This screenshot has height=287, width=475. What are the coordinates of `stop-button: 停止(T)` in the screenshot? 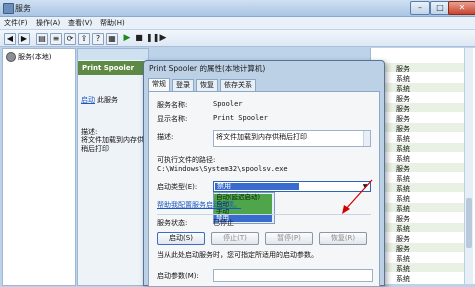 It's located at (235, 238).